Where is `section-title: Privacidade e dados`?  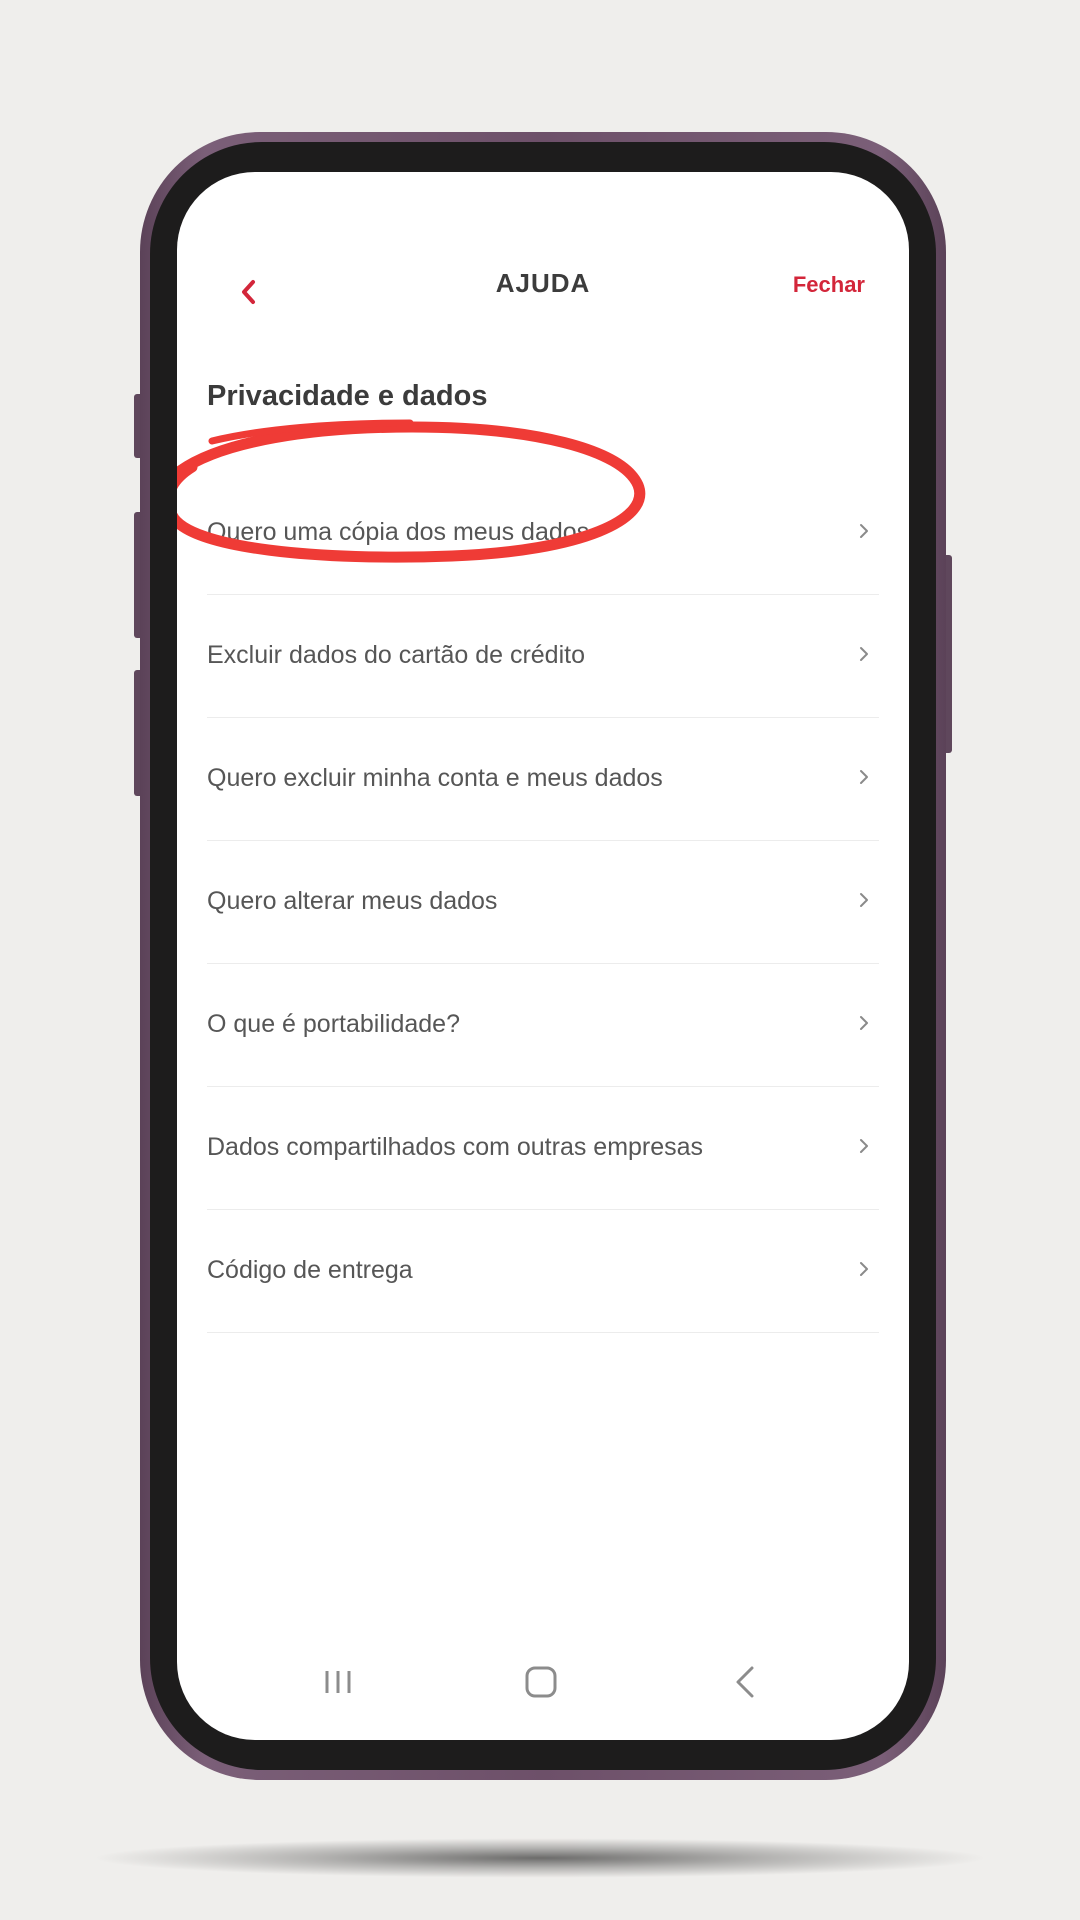
section-title: Privacidade e dados is located at coordinates (347, 396).